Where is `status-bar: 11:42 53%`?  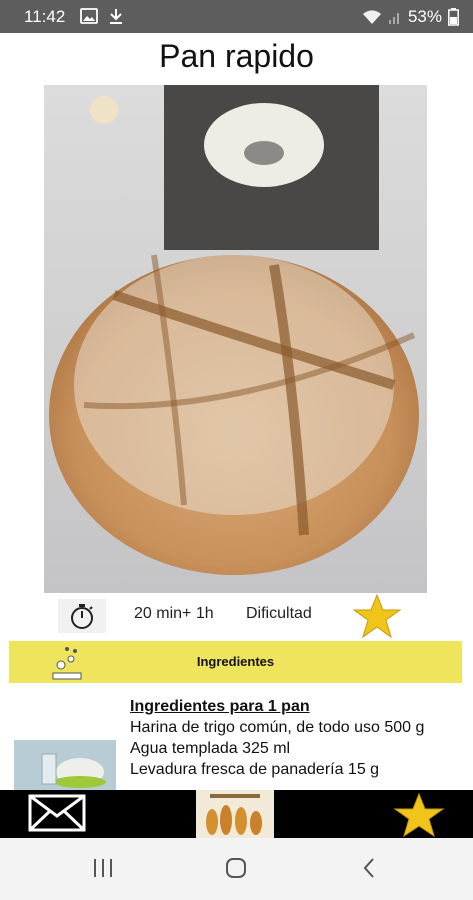 status-bar: 11:42 53% is located at coordinates (236, 16).